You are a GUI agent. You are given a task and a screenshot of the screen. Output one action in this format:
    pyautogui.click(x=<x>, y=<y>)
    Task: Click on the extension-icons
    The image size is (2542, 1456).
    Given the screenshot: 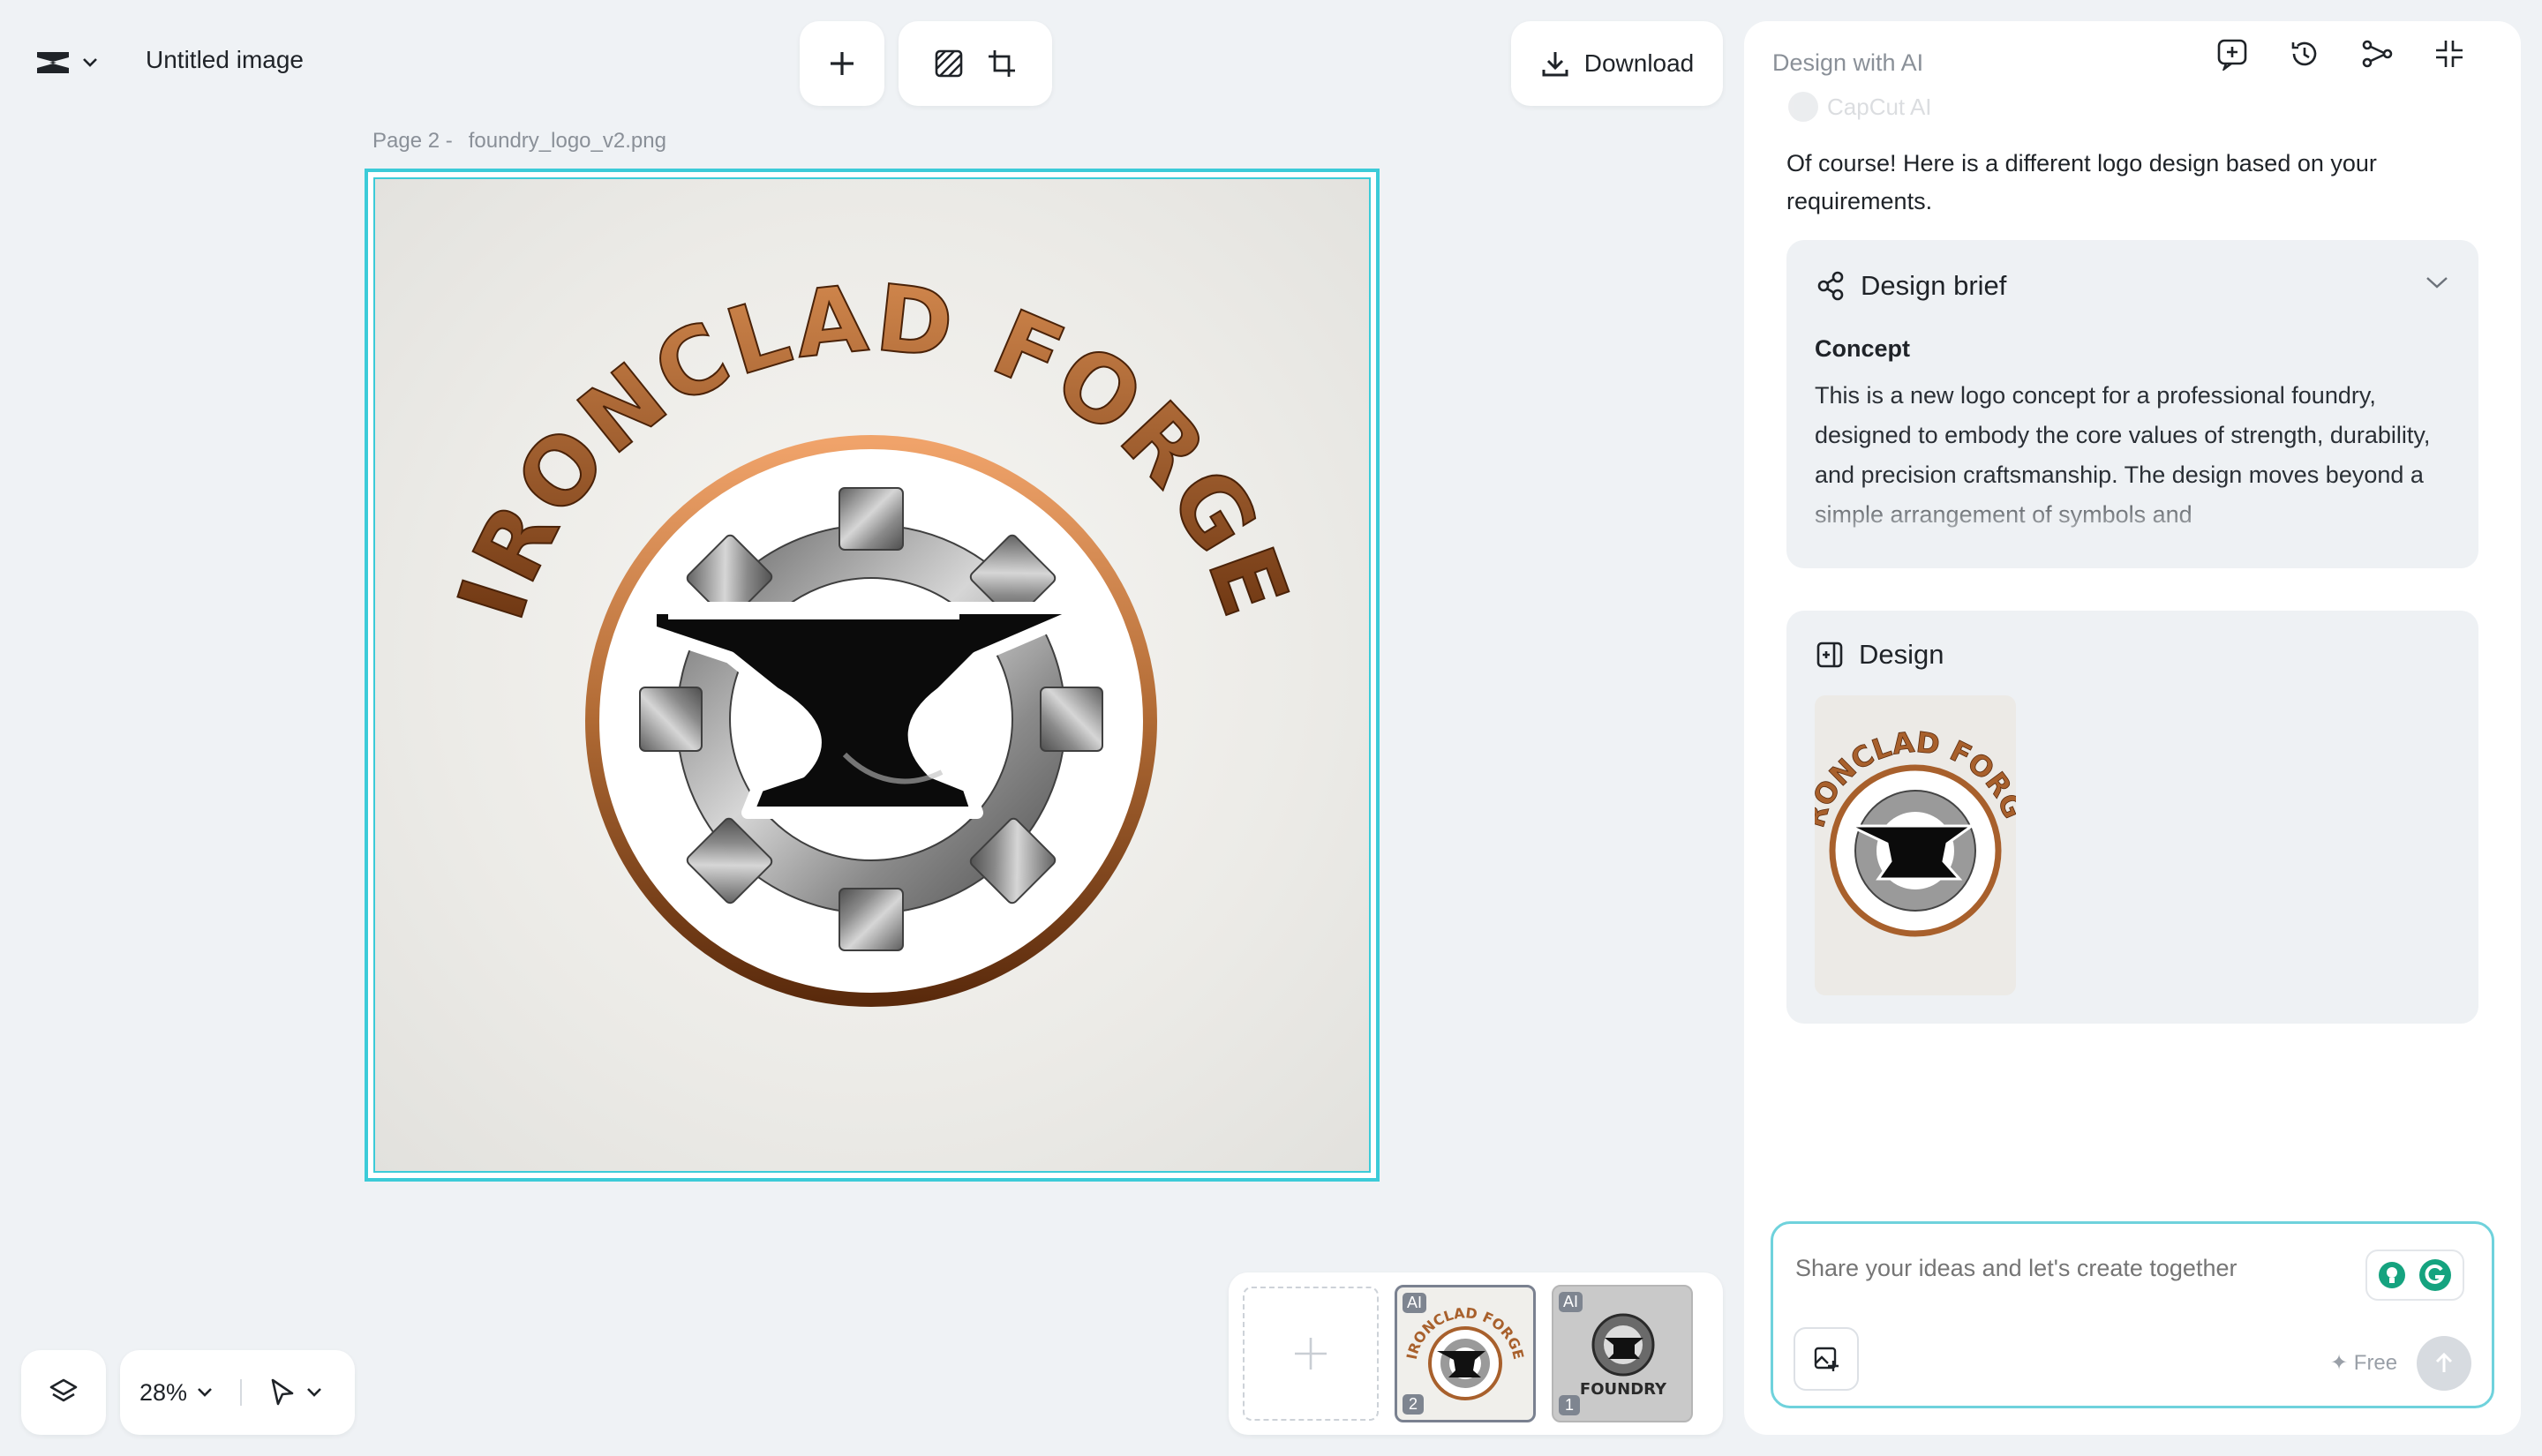 What is the action you would take?
    pyautogui.click(x=2415, y=1275)
    